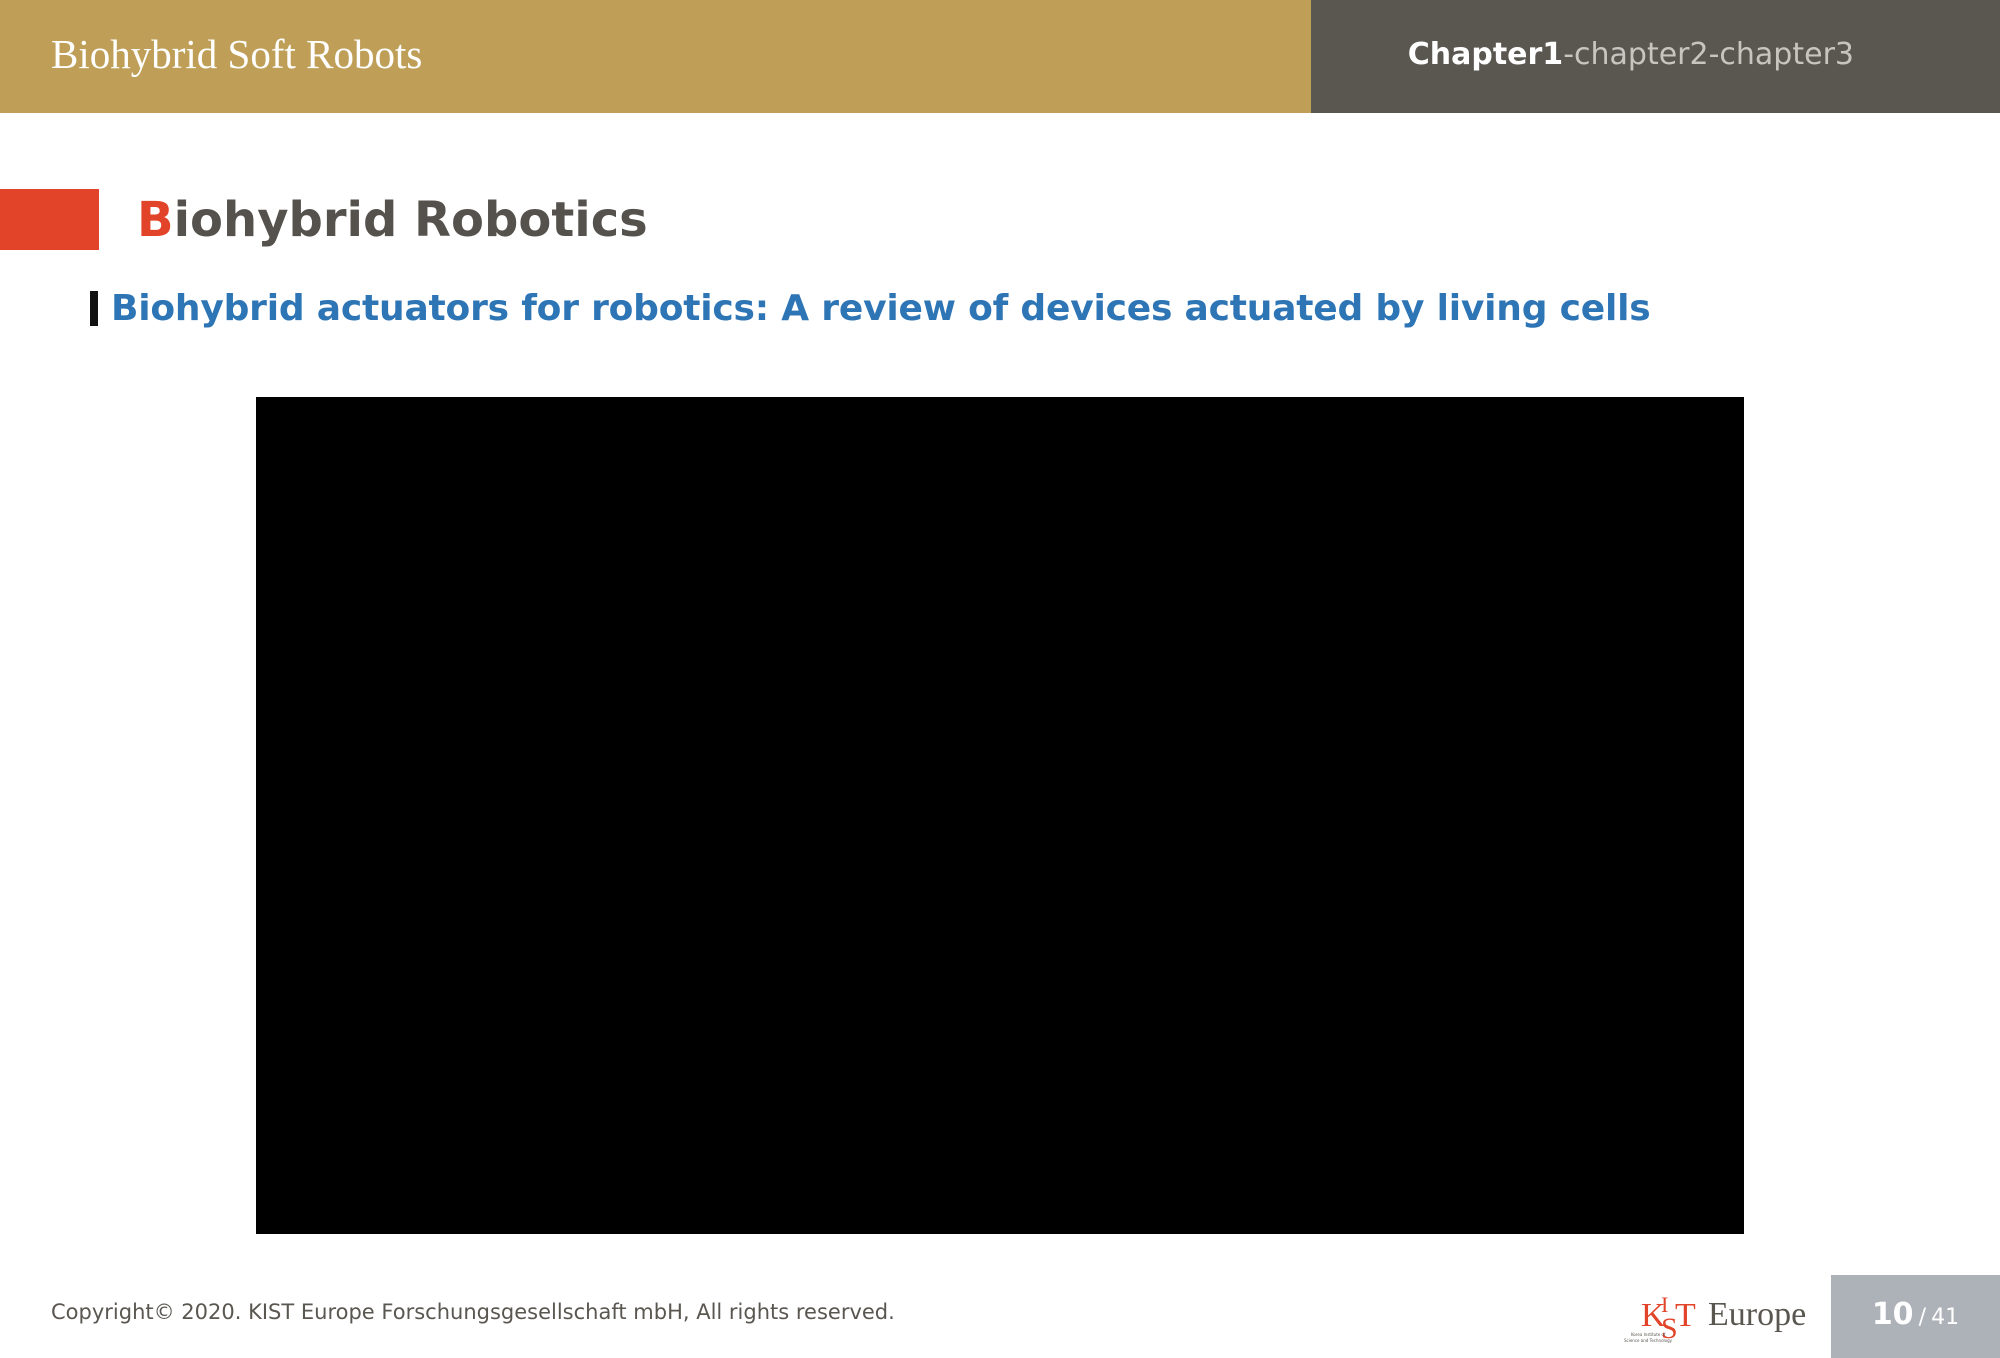 Image resolution: width=2000 pixels, height=1358 pixels. What do you see at coordinates (1648, 1340) in the screenshot?
I see `logo-caption-line2: Science and Technology` at bounding box center [1648, 1340].